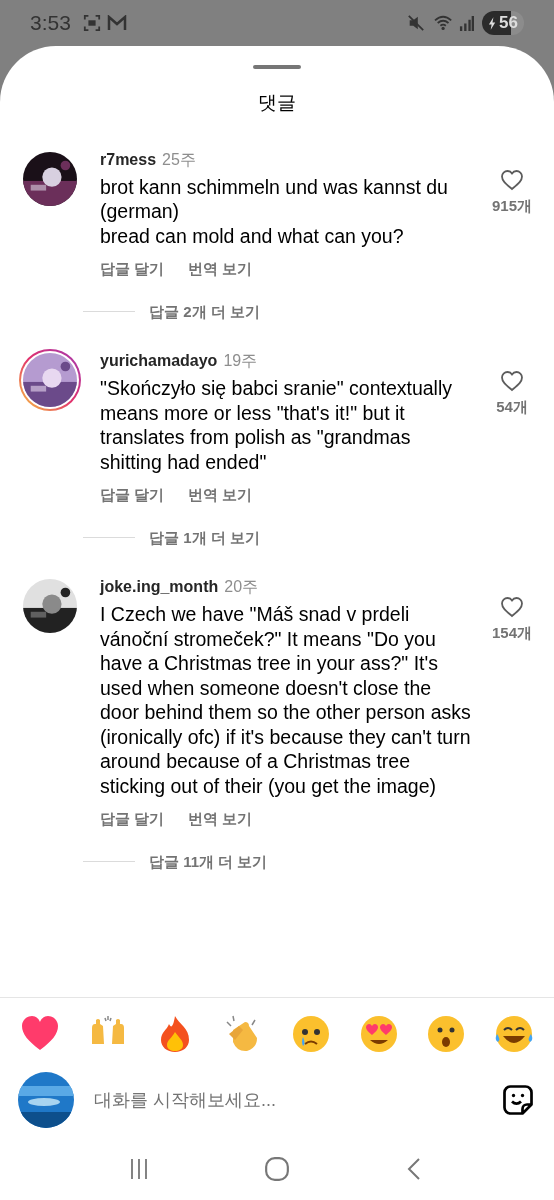 The width and height of the screenshot is (554, 1200). What do you see at coordinates (204, 537) in the screenshot?
I see `view-replies-link: 답글 1개 더 보기` at bounding box center [204, 537].